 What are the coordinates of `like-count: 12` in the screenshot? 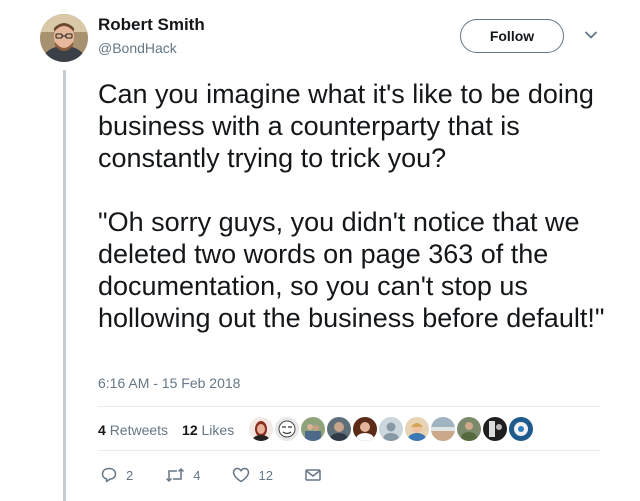 It's located at (265, 475).